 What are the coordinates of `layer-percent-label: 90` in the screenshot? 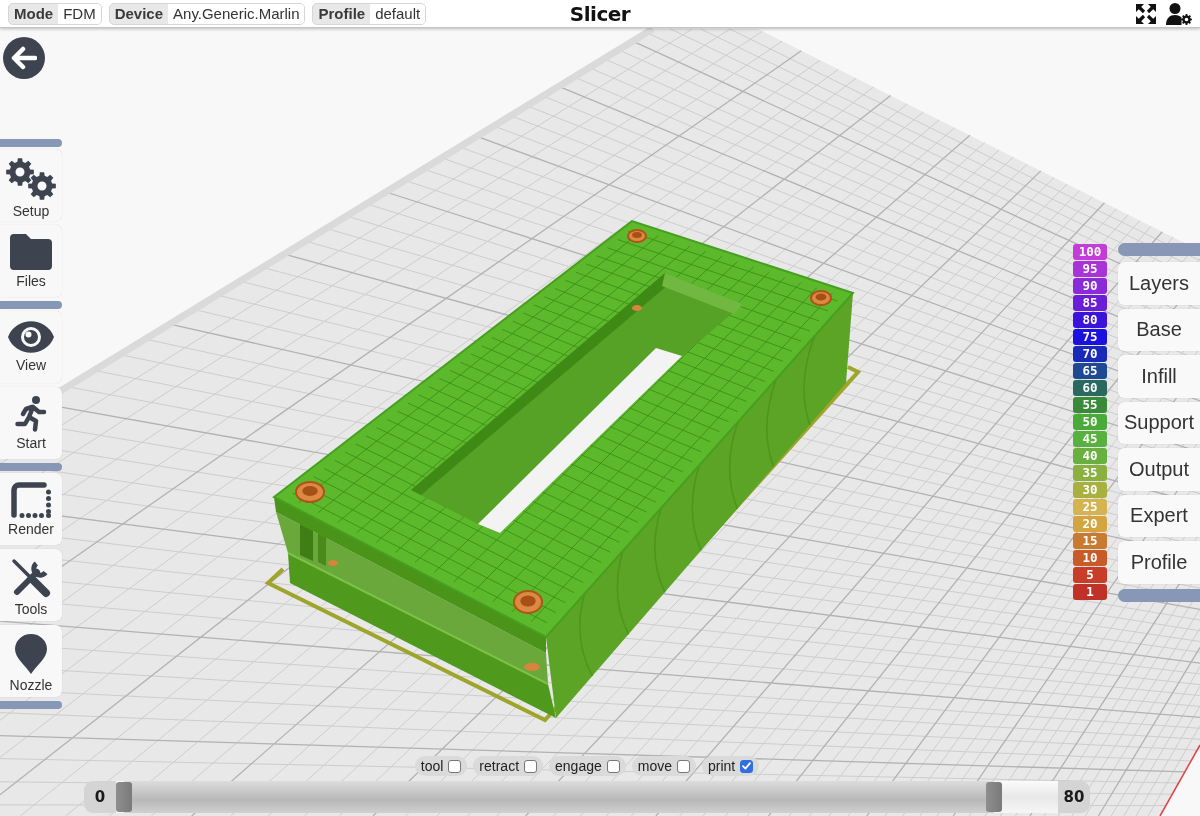 It's located at (1090, 286).